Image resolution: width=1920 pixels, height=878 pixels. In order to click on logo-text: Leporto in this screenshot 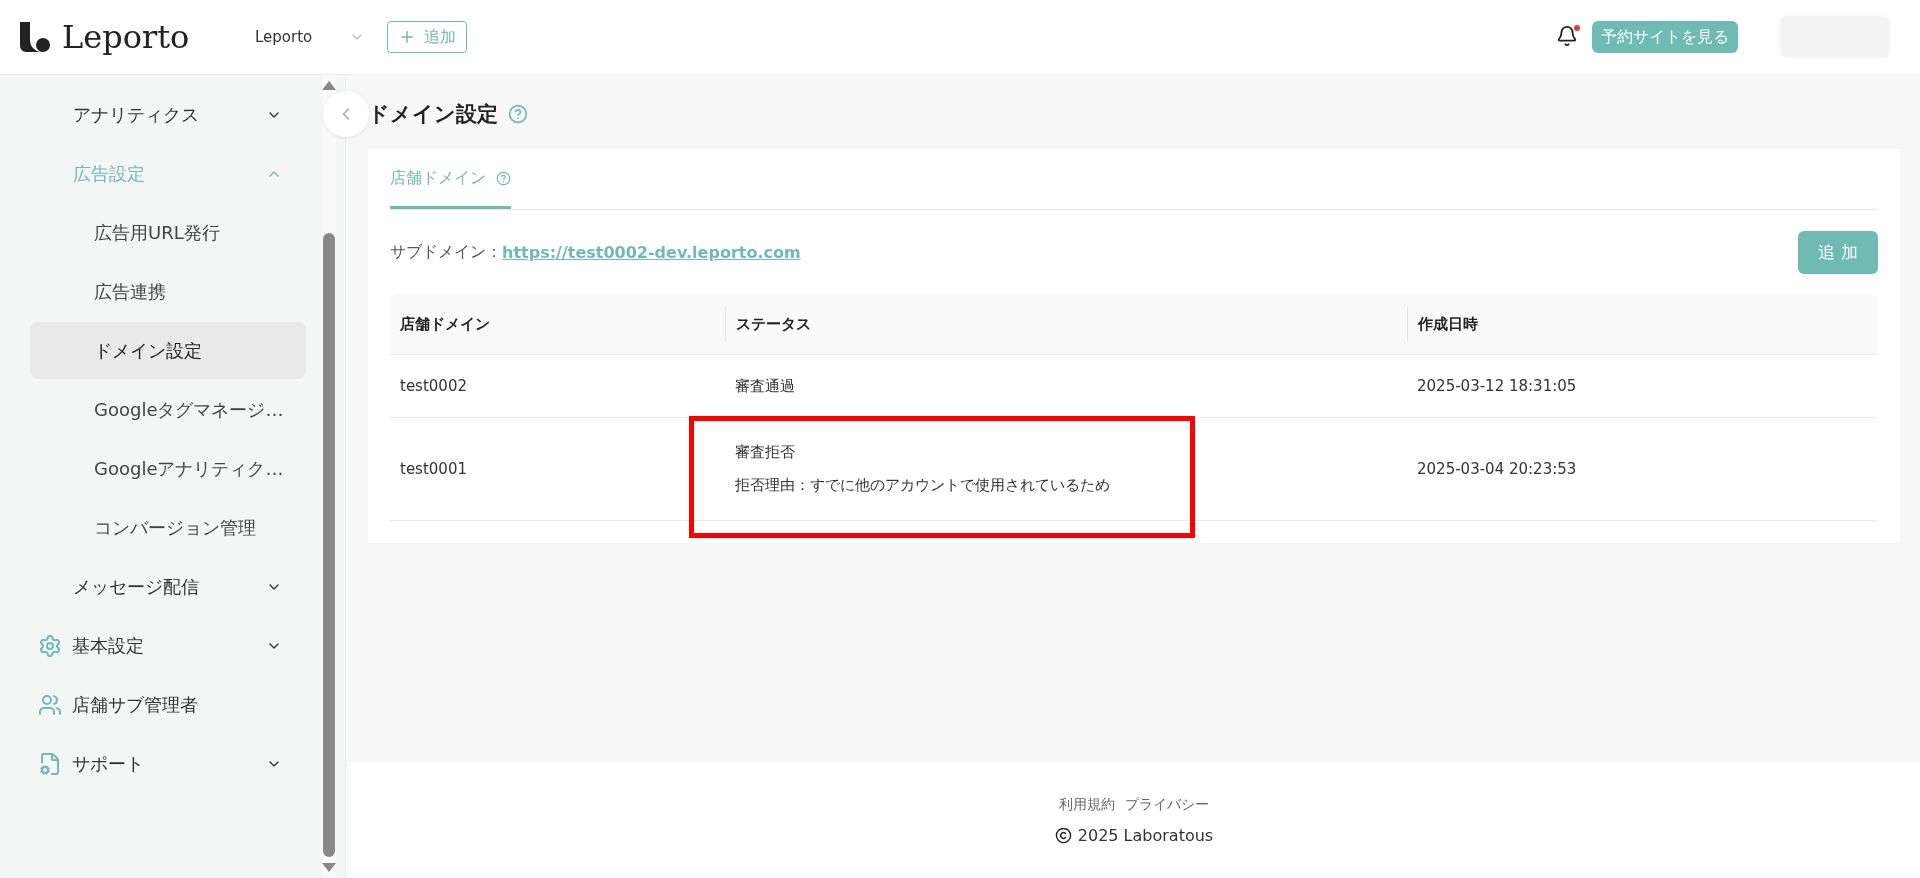, I will do `click(126, 37)`.